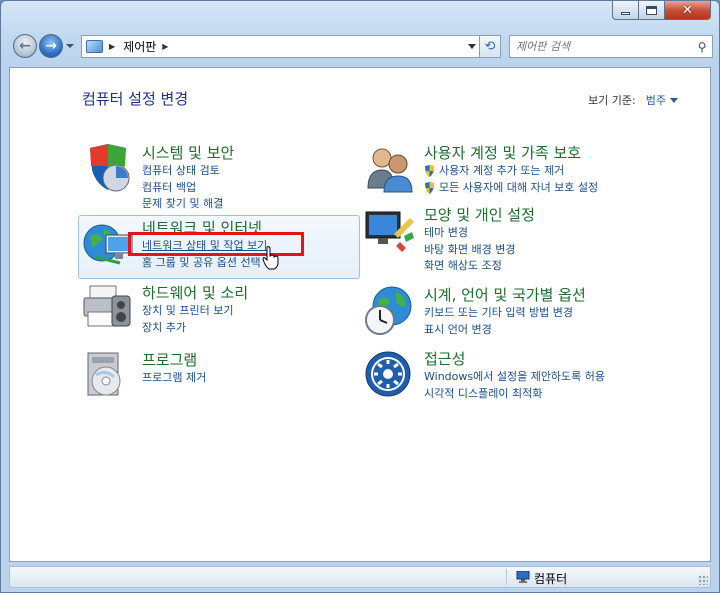  I want to click on chevron-down-icon, so click(674, 100).